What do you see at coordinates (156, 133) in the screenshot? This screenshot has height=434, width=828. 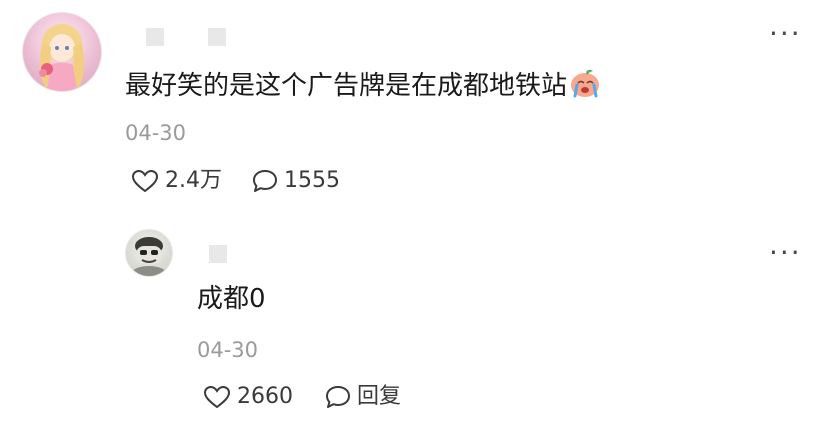 I see `comment-date: 04-30` at bounding box center [156, 133].